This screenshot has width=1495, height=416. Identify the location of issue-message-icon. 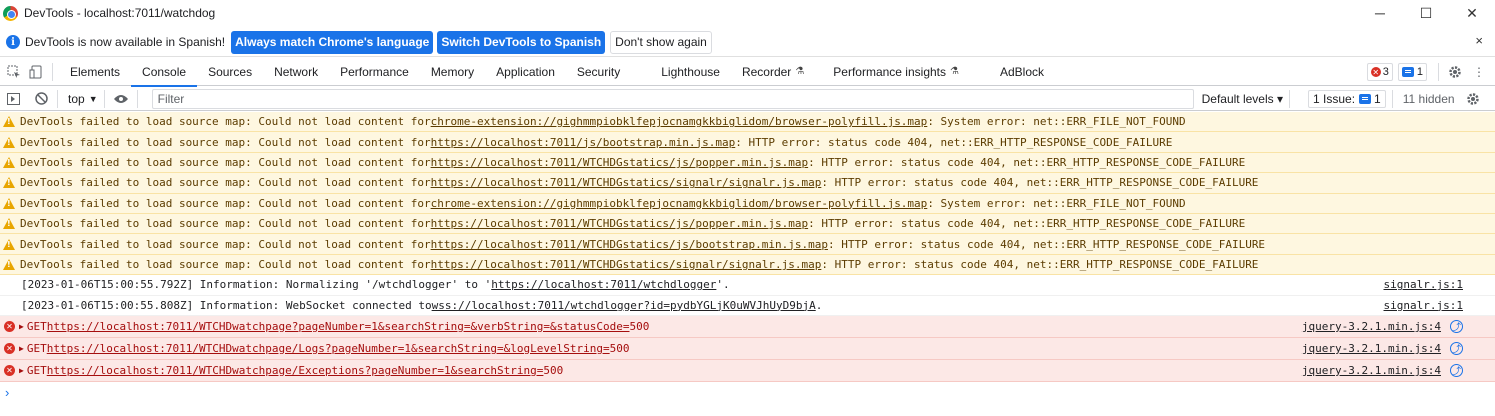
(1365, 98).